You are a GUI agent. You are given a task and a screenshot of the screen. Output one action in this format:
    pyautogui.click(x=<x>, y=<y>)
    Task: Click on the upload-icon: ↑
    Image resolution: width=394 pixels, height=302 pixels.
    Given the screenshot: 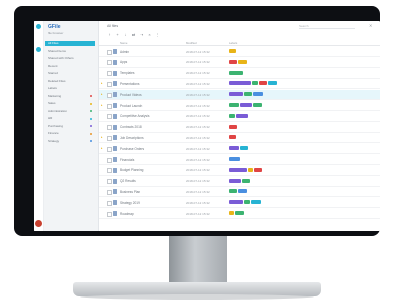 What is the action you would take?
    pyautogui.click(x=109, y=34)
    